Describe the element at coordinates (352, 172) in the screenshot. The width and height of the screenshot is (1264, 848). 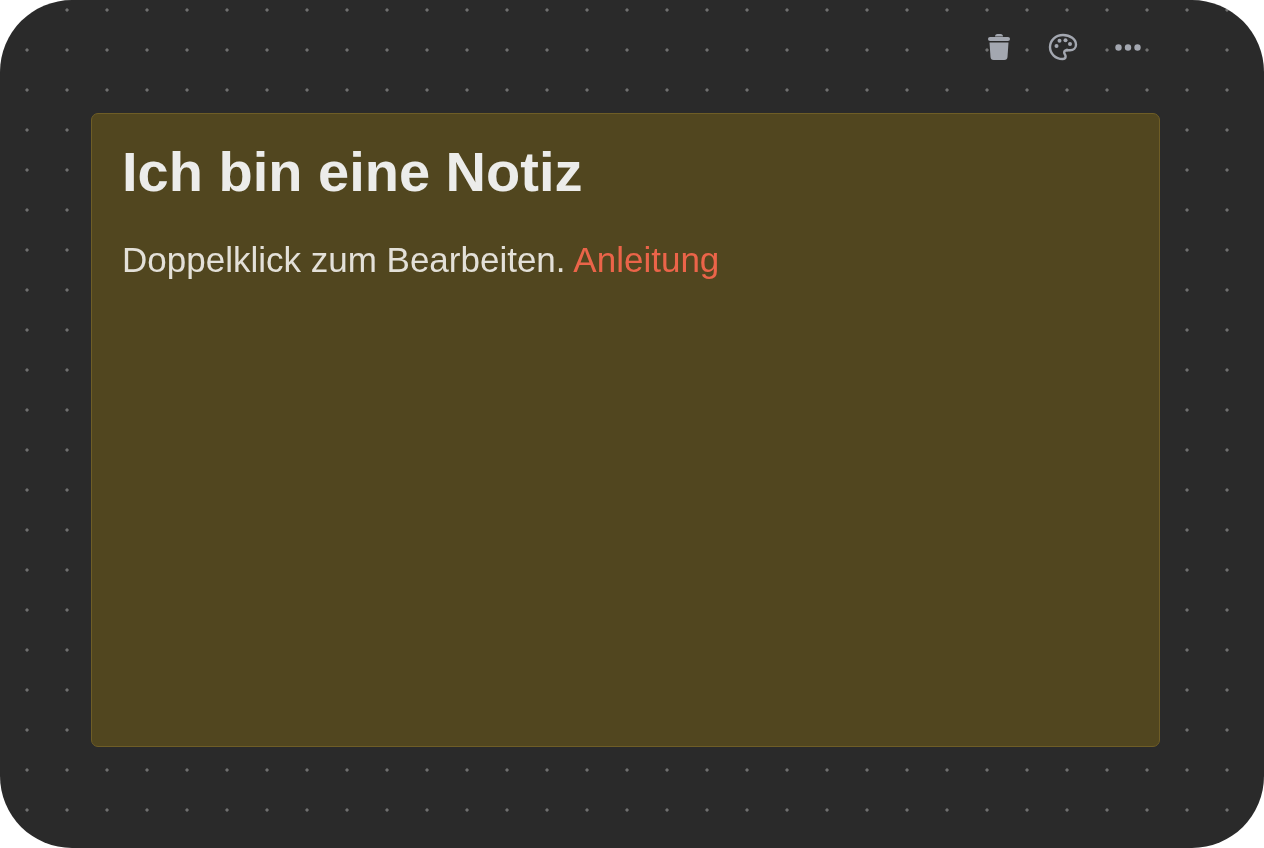
I see `note-title: Ich bin eine Notiz` at that location.